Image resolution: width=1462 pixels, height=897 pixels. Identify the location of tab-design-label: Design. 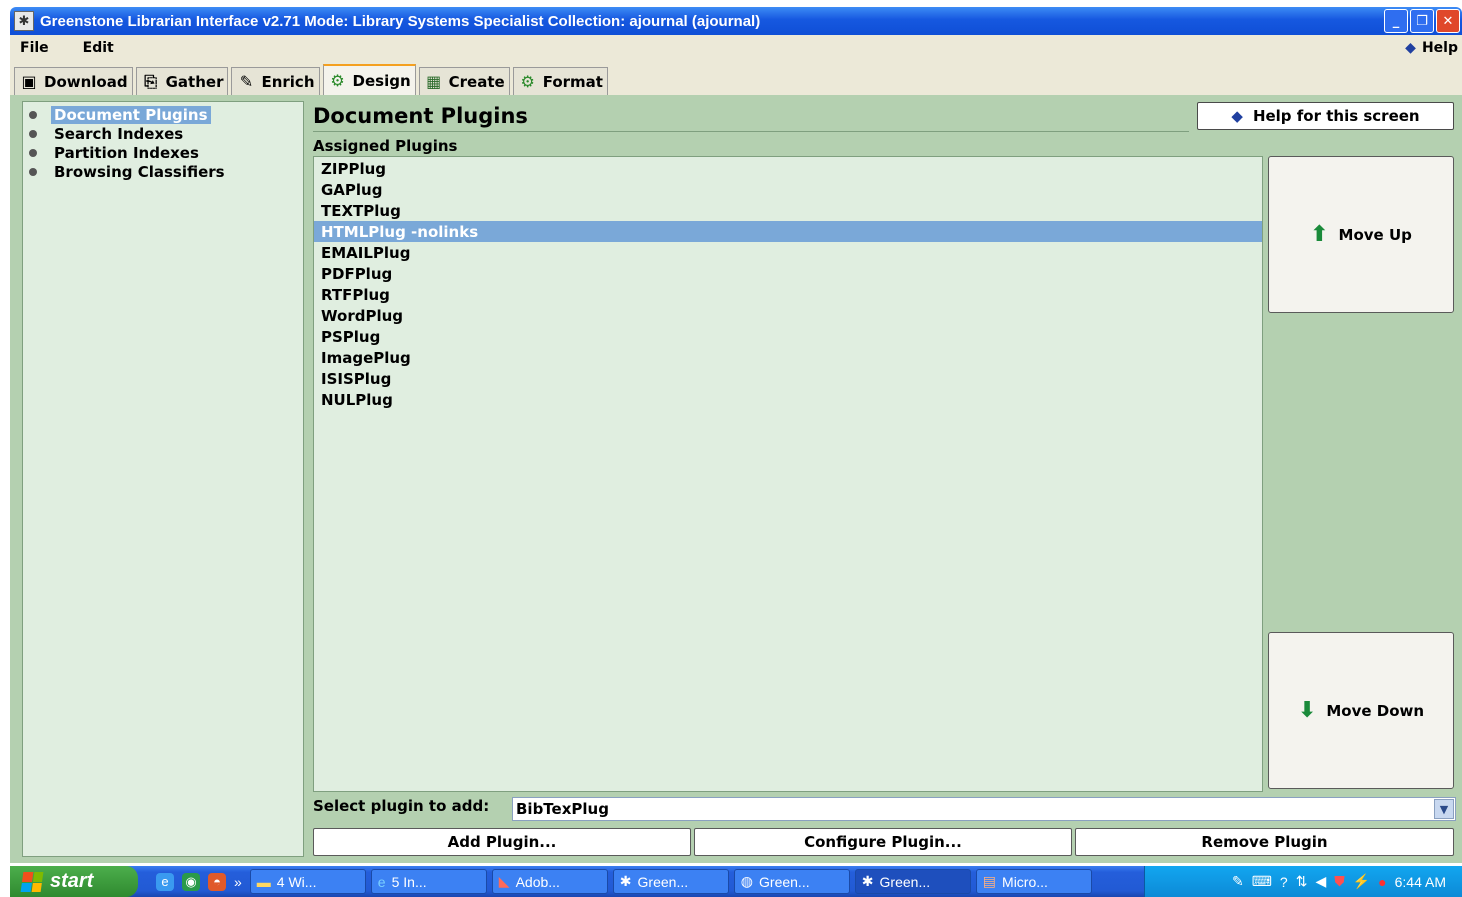
(381, 80).